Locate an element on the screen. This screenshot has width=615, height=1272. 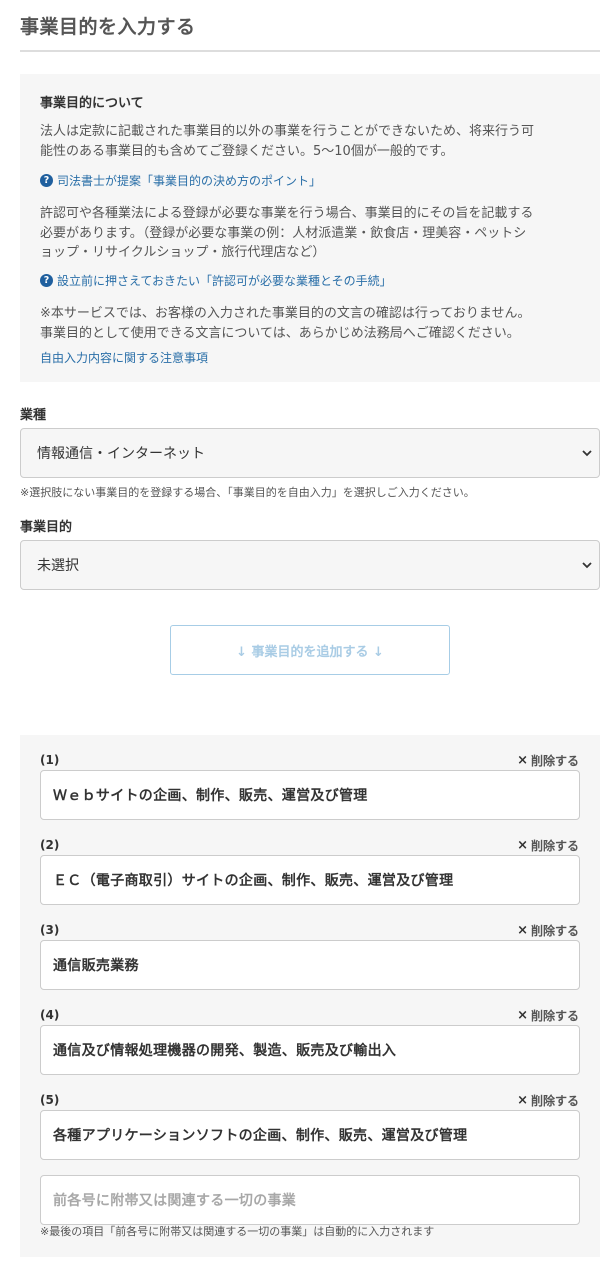
link-licensed-industries: ? 設立前に押さえておきたい「許認可が必要な業種とその手続」 is located at coordinates (216, 280).